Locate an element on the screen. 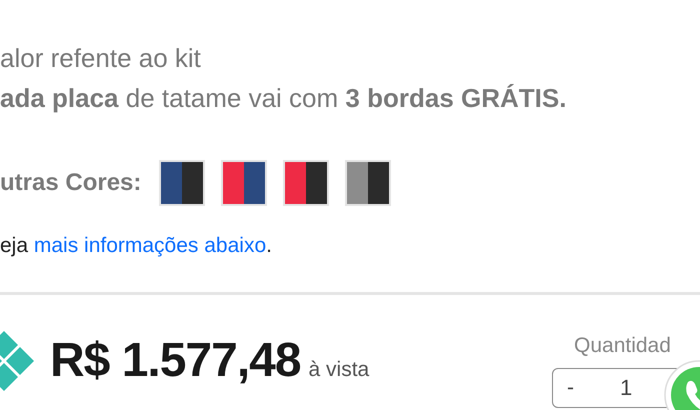 This screenshot has height=410, width=700. more-info-link: mais informações abaixo is located at coordinates (150, 245).